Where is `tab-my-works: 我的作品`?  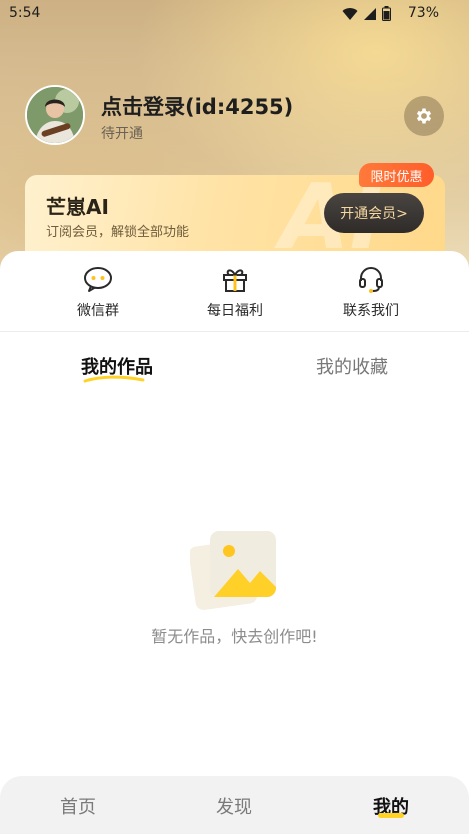 tab-my-works: 我的作品 is located at coordinates (117, 366).